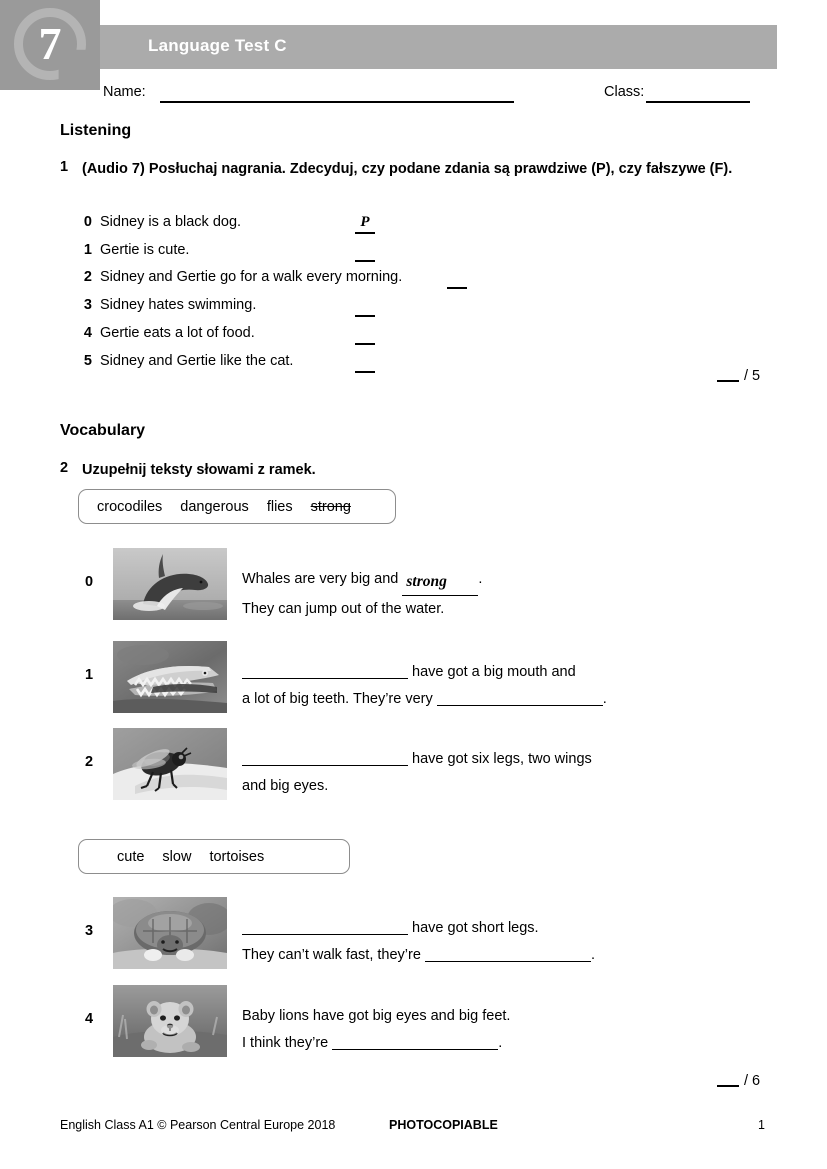 The image size is (827, 1169). I want to click on statement-text: Gertie eats a lot of food., so click(177, 333).